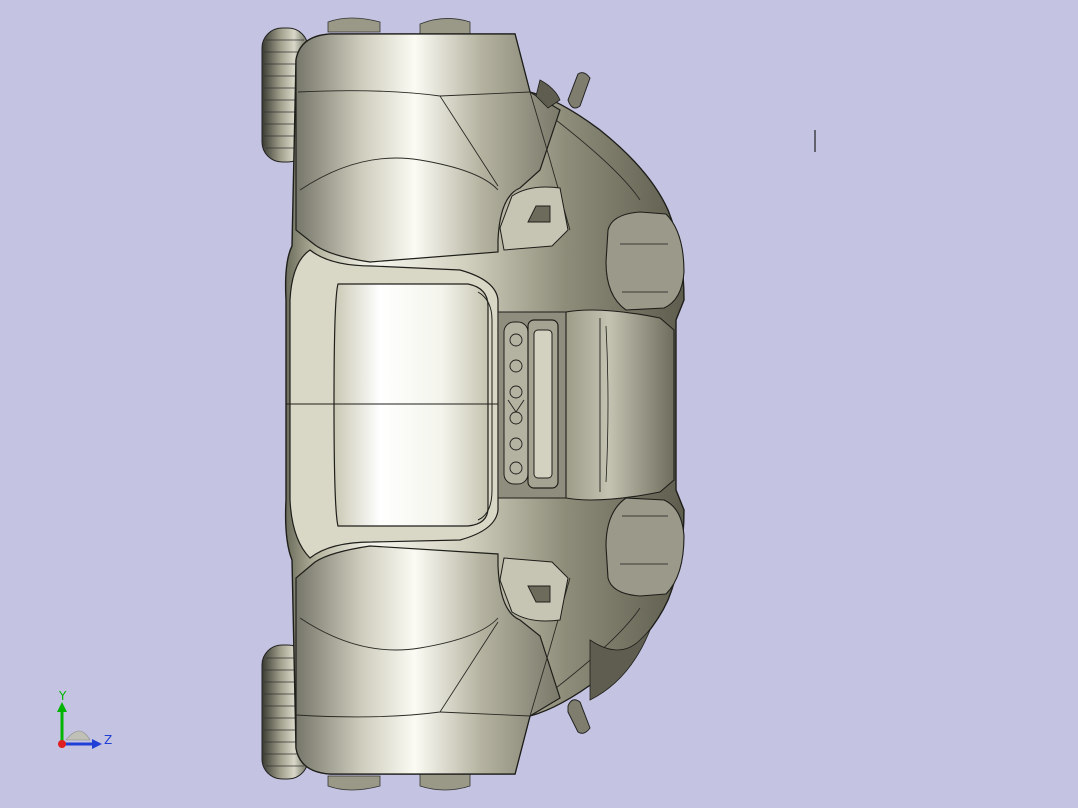 The height and width of the screenshot is (808, 1078). I want to click on front-nose, so click(620, 405).